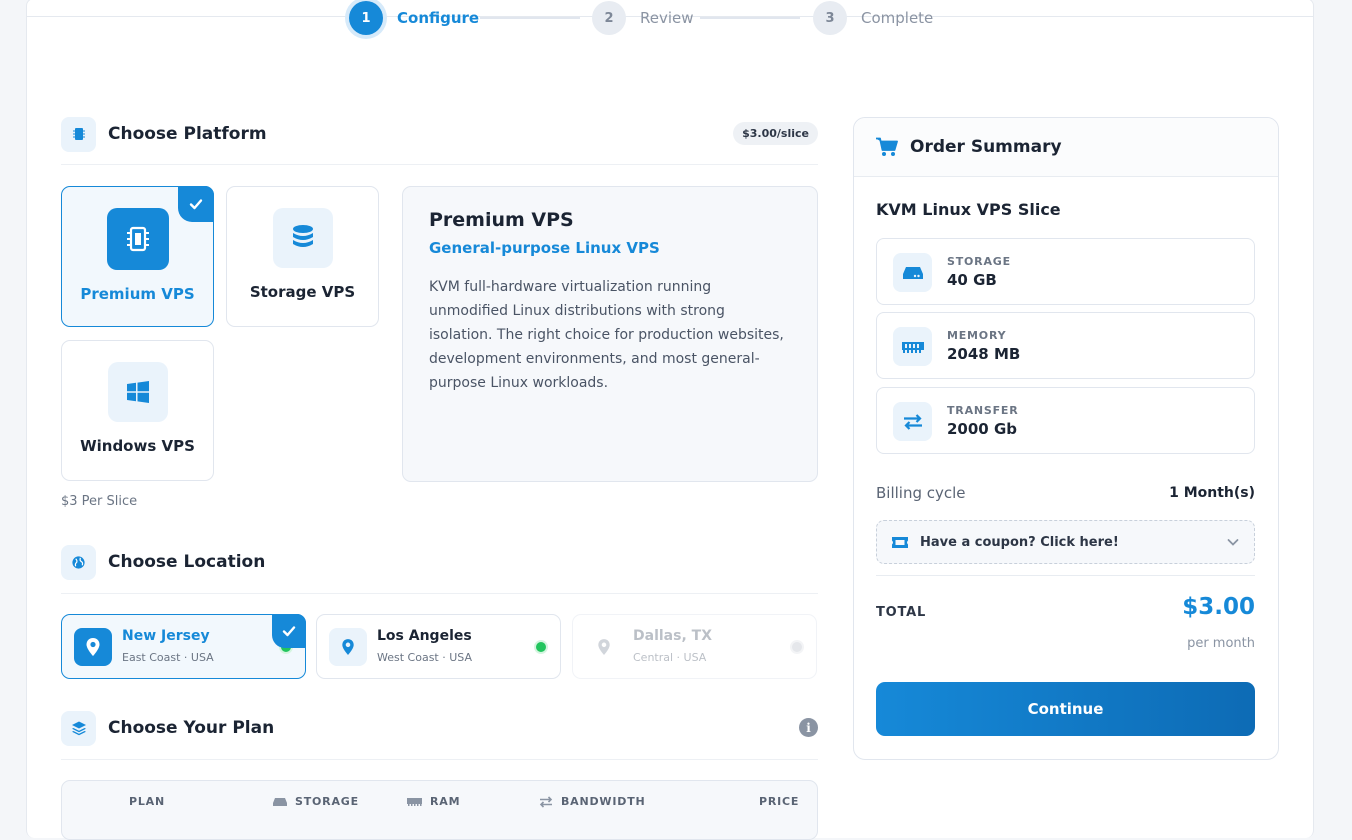  I want to click on column-header-label: STORAGE, so click(327, 801).